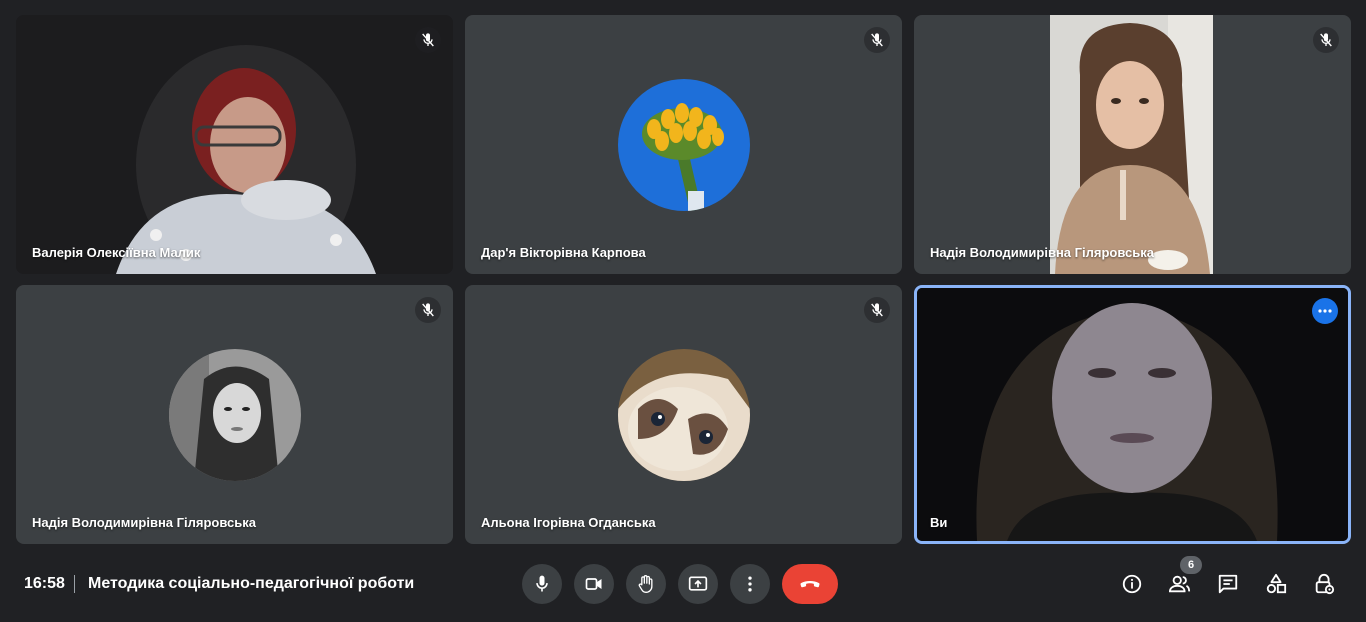 This screenshot has width=1366, height=622. What do you see at coordinates (1325, 311) in the screenshot?
I see `more-options-icon` at bounding box center [1325, 311].